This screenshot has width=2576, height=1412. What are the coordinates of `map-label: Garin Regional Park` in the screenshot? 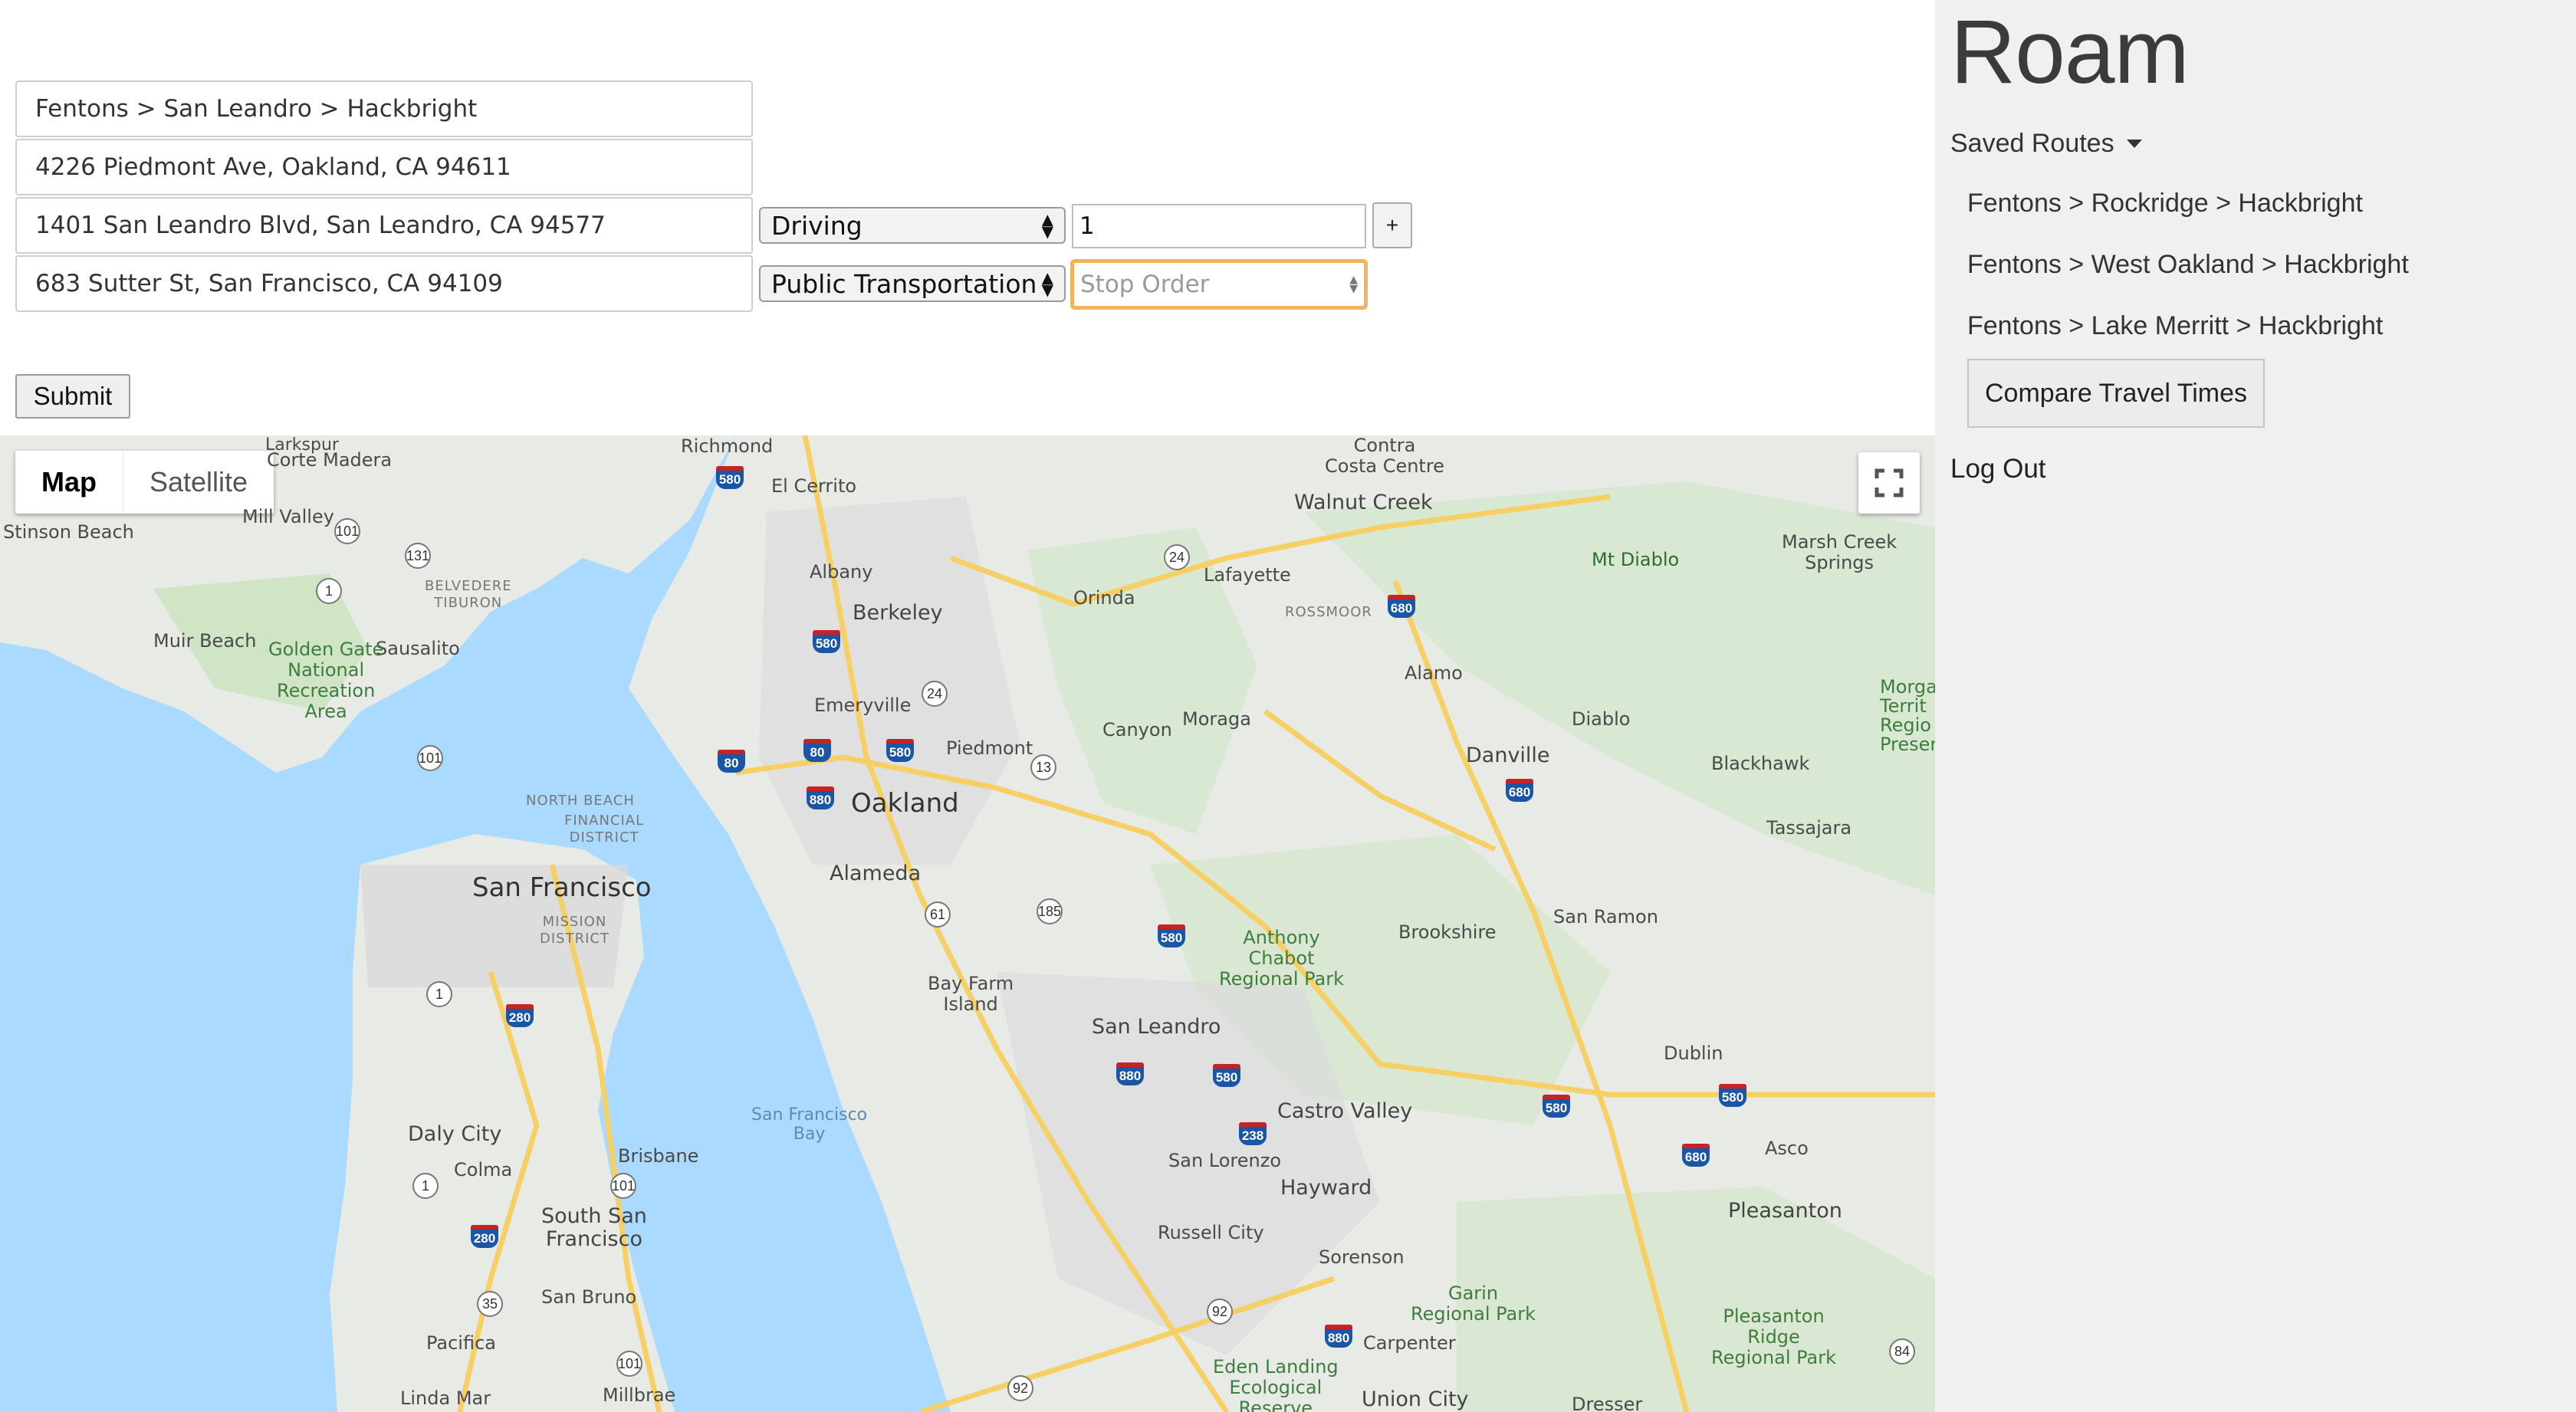 It's located at (1474, 1303).